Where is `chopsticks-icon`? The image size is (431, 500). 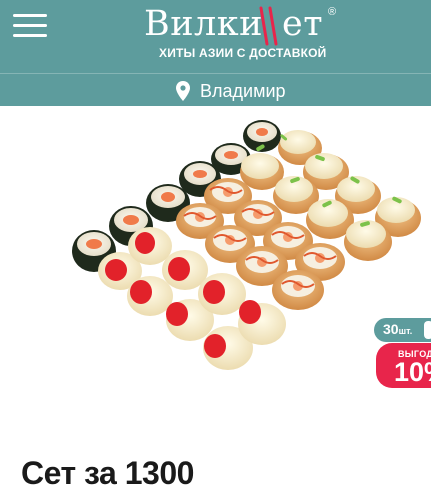
chopsticks-icon is located at coordinates (268, 26).